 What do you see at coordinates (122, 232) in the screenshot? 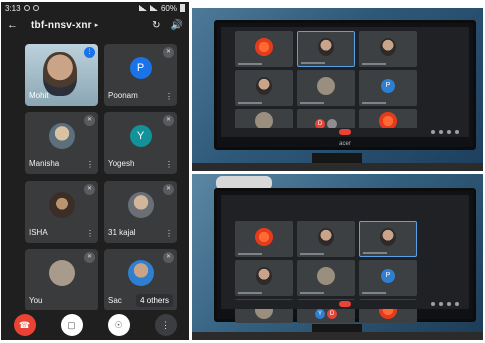
I see `participant-name: 31 kajal` at bounding box center [122, 232].